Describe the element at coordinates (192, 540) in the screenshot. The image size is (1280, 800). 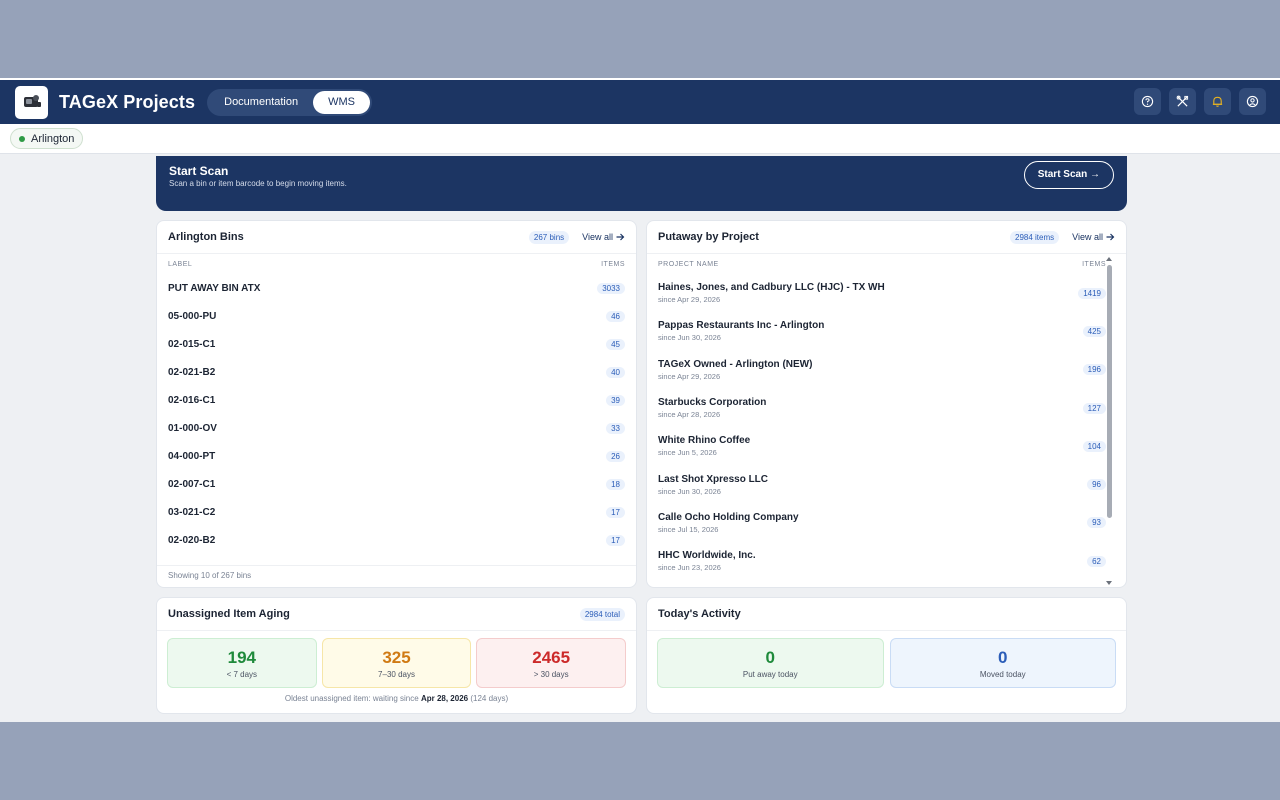
I see `bin-label: 02-020-B2` at that location.